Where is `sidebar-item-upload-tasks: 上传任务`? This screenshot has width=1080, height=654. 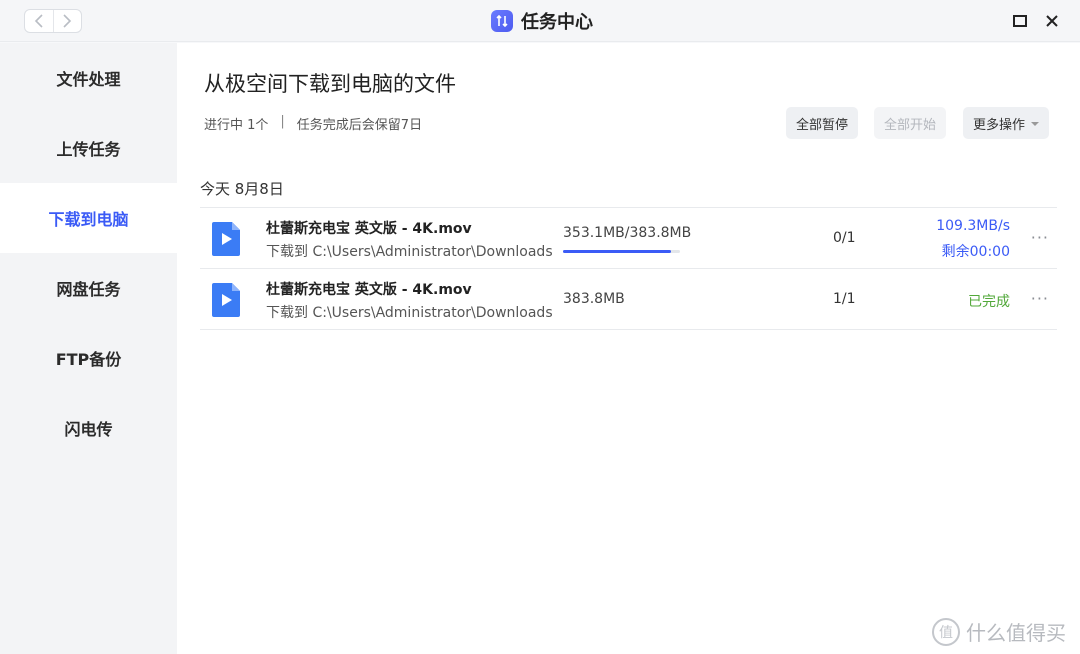 sidebar-item-upload-tasks: 上传任务 is located at coordinates (88, 148).